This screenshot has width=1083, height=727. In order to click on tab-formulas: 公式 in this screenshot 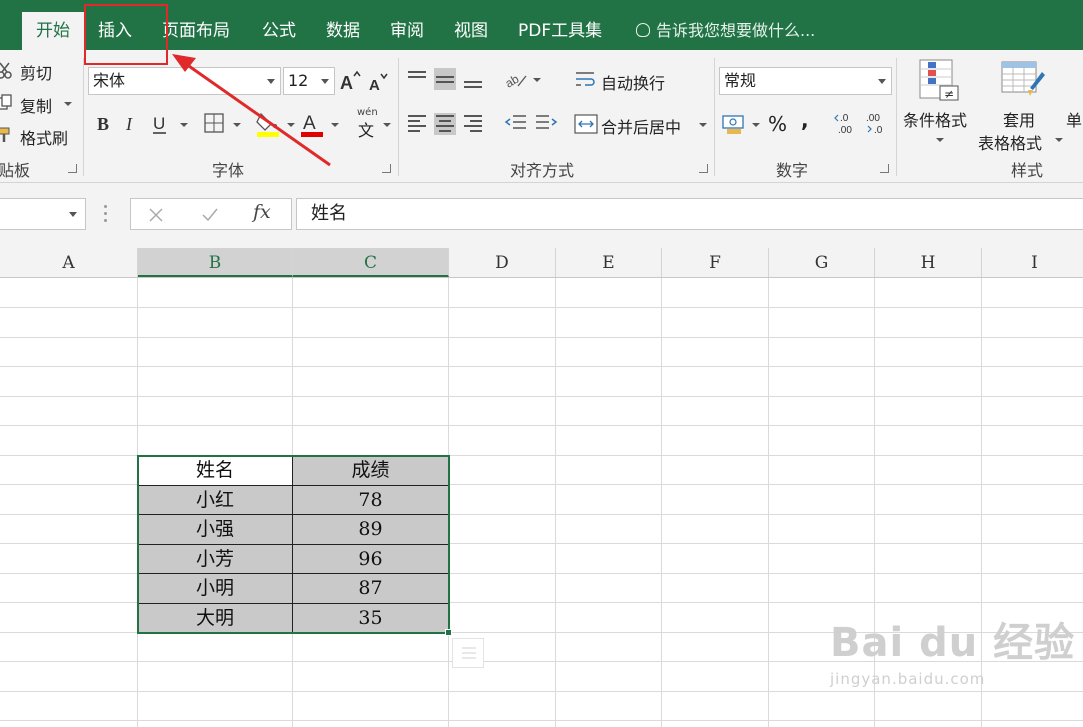, I will do `click(279, 25)`.